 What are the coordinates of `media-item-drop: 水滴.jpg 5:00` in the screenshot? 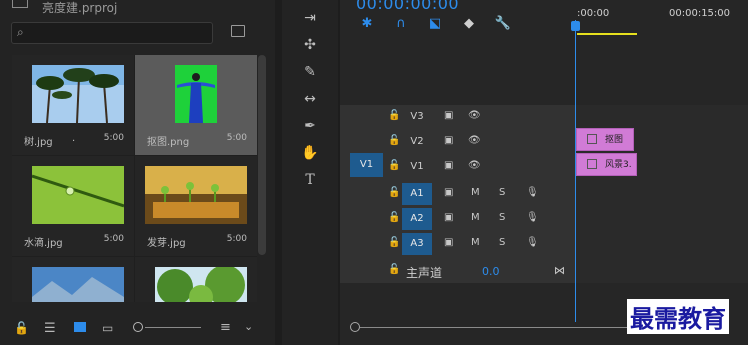 It's located at (73, 206).